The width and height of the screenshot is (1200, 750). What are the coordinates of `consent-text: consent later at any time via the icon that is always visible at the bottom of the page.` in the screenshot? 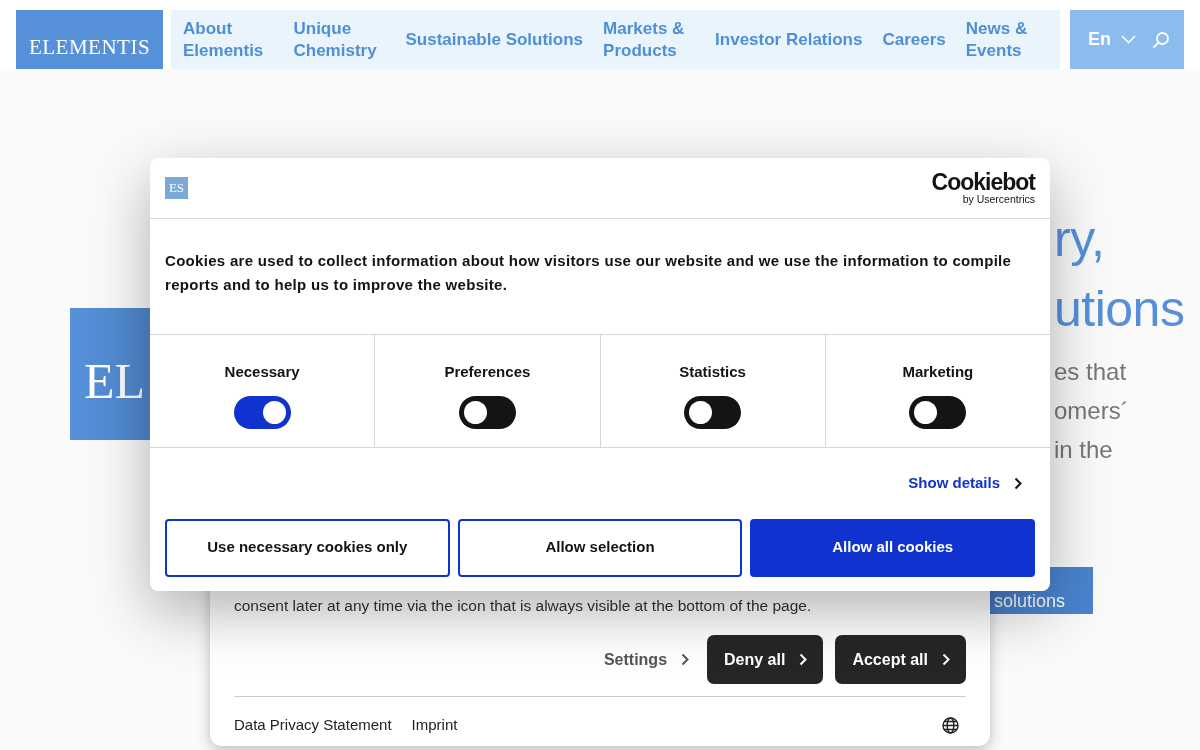 It's located at (523, 606).